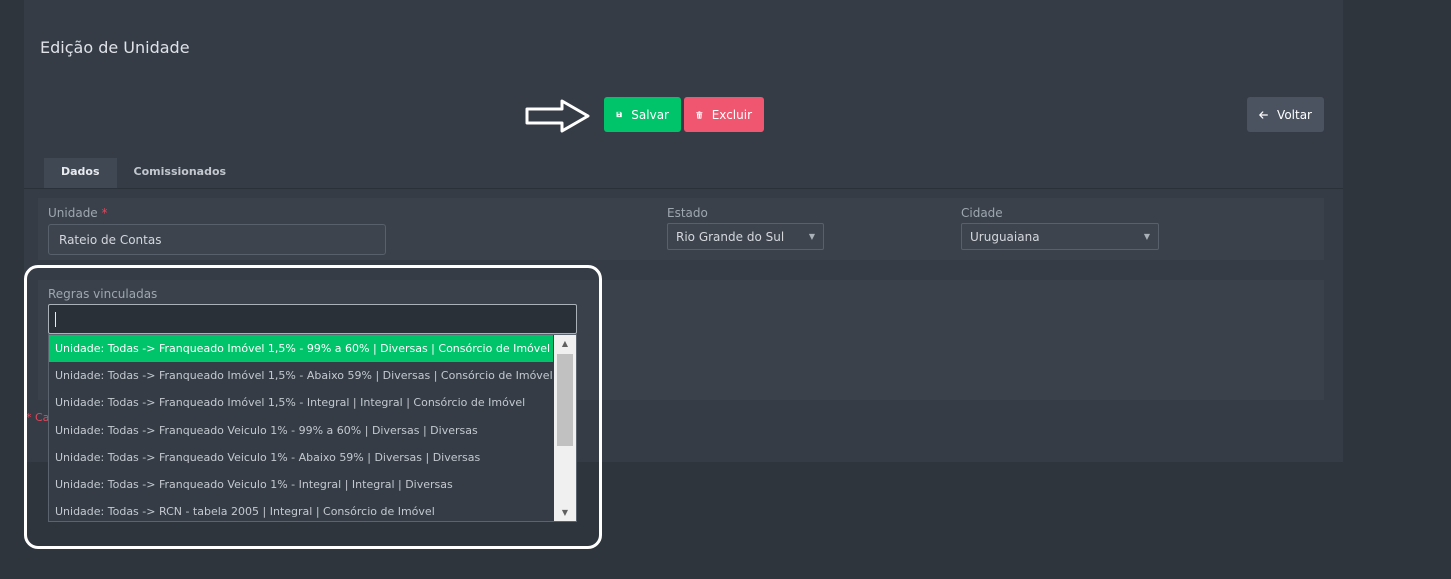  I want to click on floppy-disk-icon, so click(619, 114).